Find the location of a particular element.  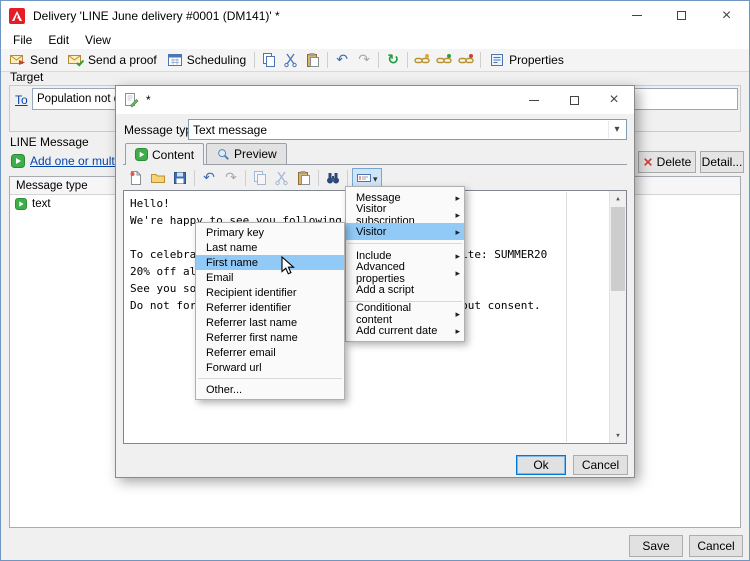

tab-content: Content is located at coordinates (165, 154).